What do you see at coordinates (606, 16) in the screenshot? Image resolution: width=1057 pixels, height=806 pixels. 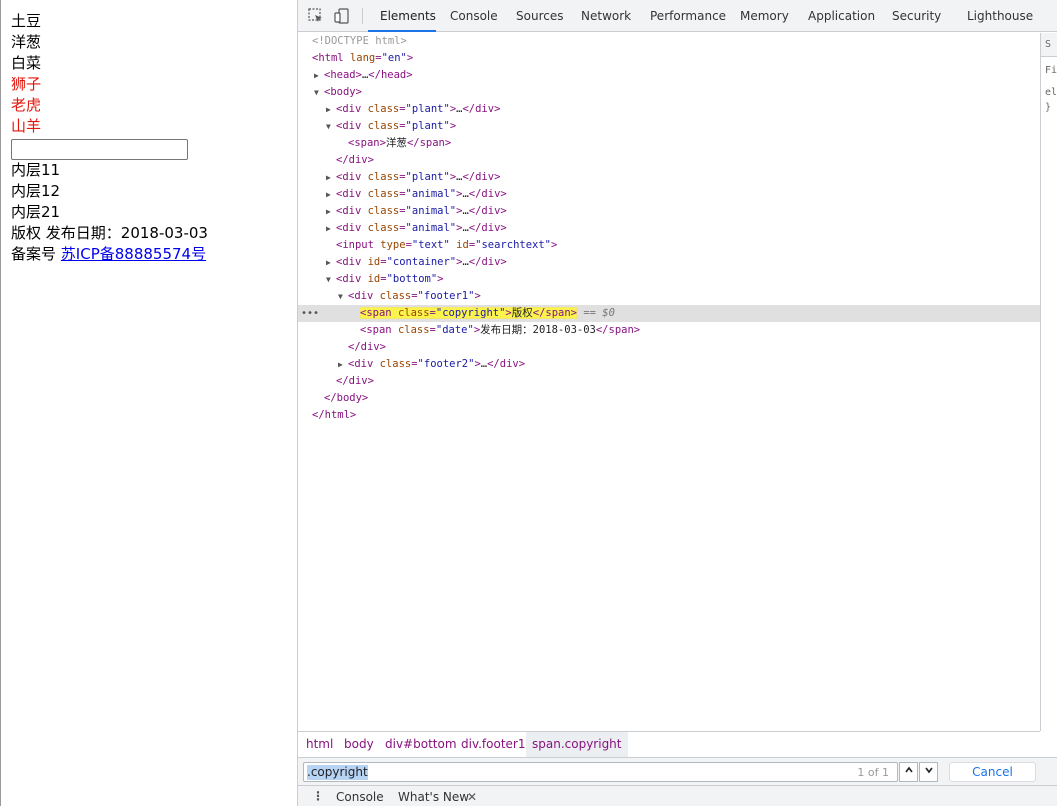 I see `tab-network: Network` at bounding box center [606, 16].